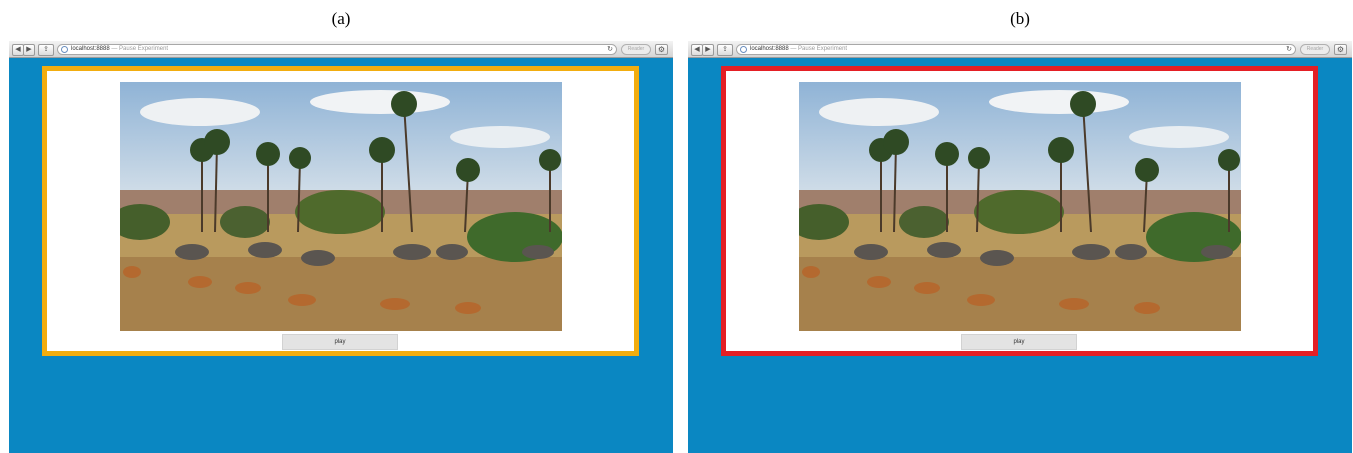 Image resolution: width=1353 pixels, height=453 pixels. I want to click on panel-caption: (a), so click(341, 18).